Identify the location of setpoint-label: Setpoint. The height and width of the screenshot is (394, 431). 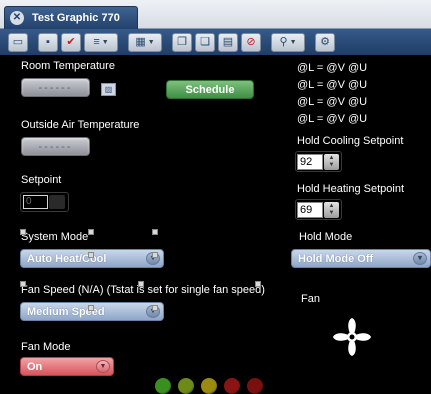
(41, 180).